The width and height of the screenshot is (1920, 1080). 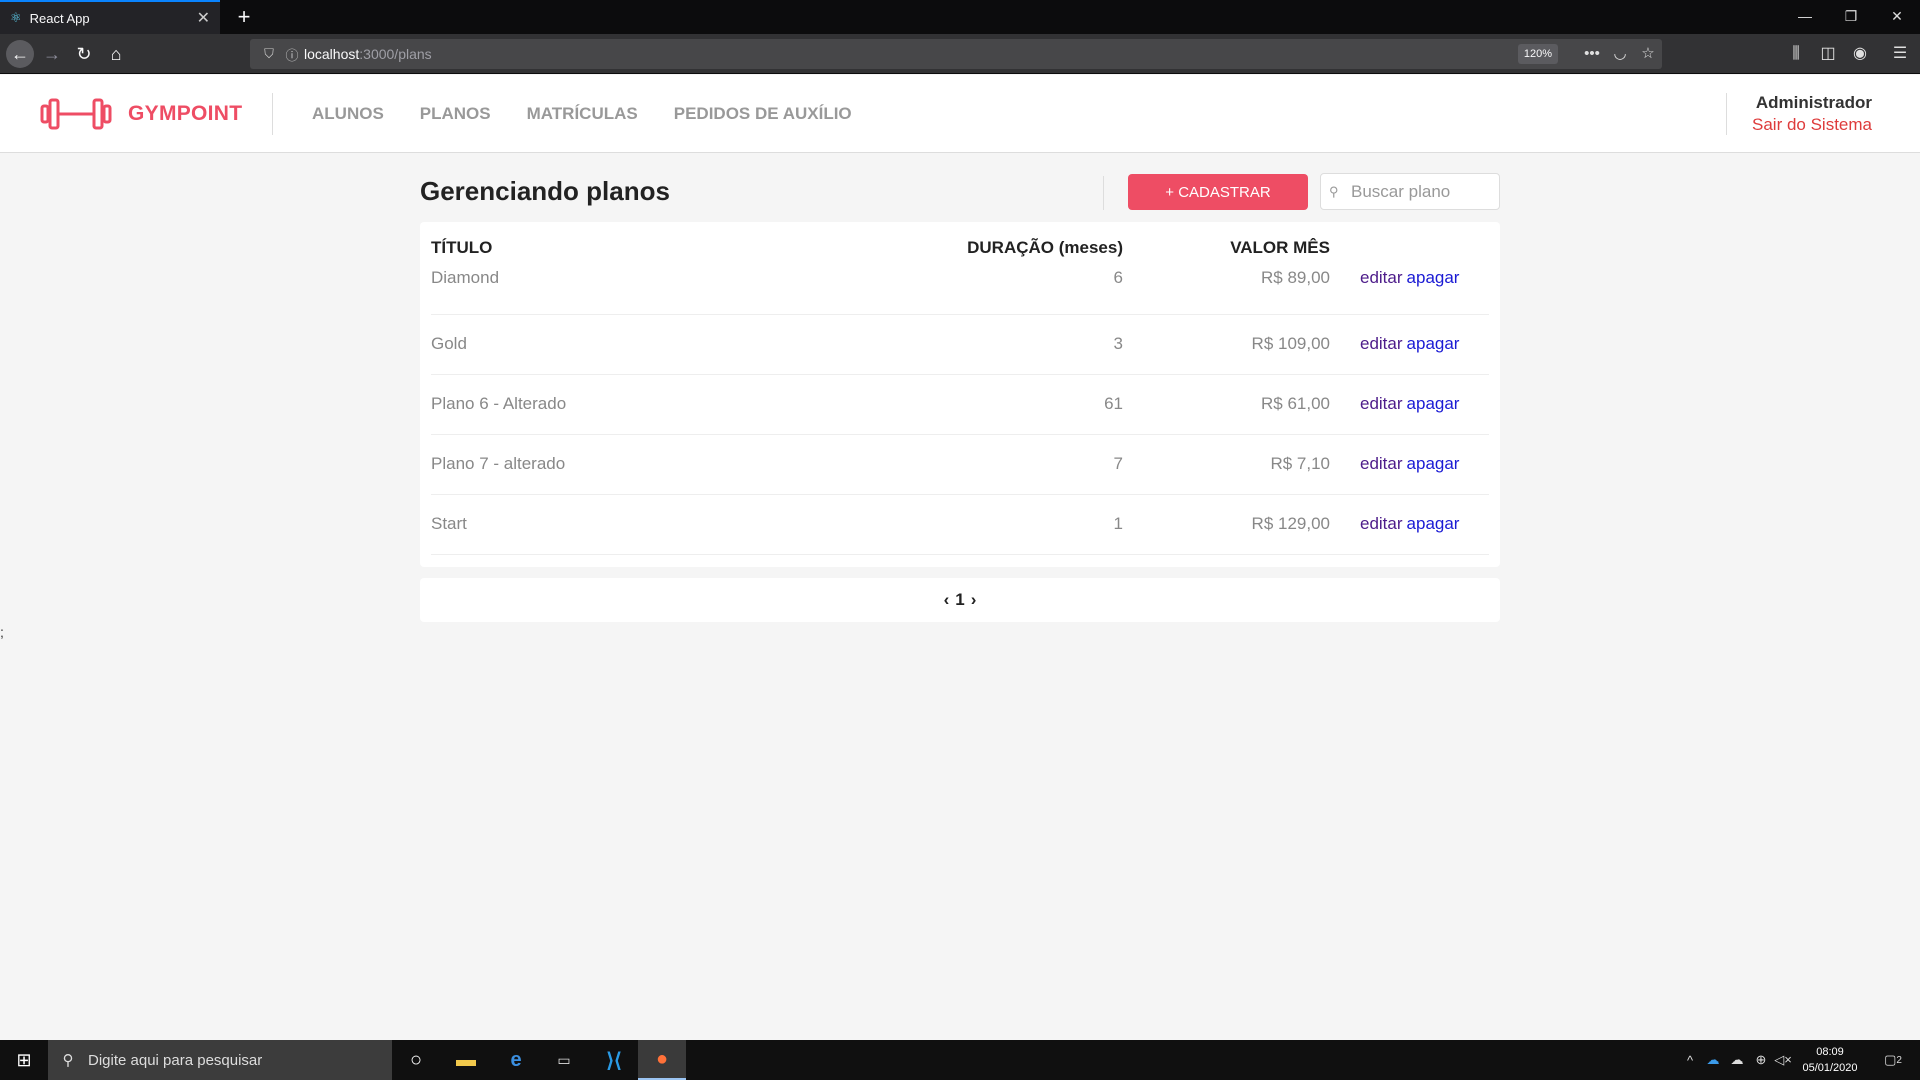 What do you see at coordinates (332, 54) in the screenshot?
I see `url-host: localhost` at bounding box center [332, 54].